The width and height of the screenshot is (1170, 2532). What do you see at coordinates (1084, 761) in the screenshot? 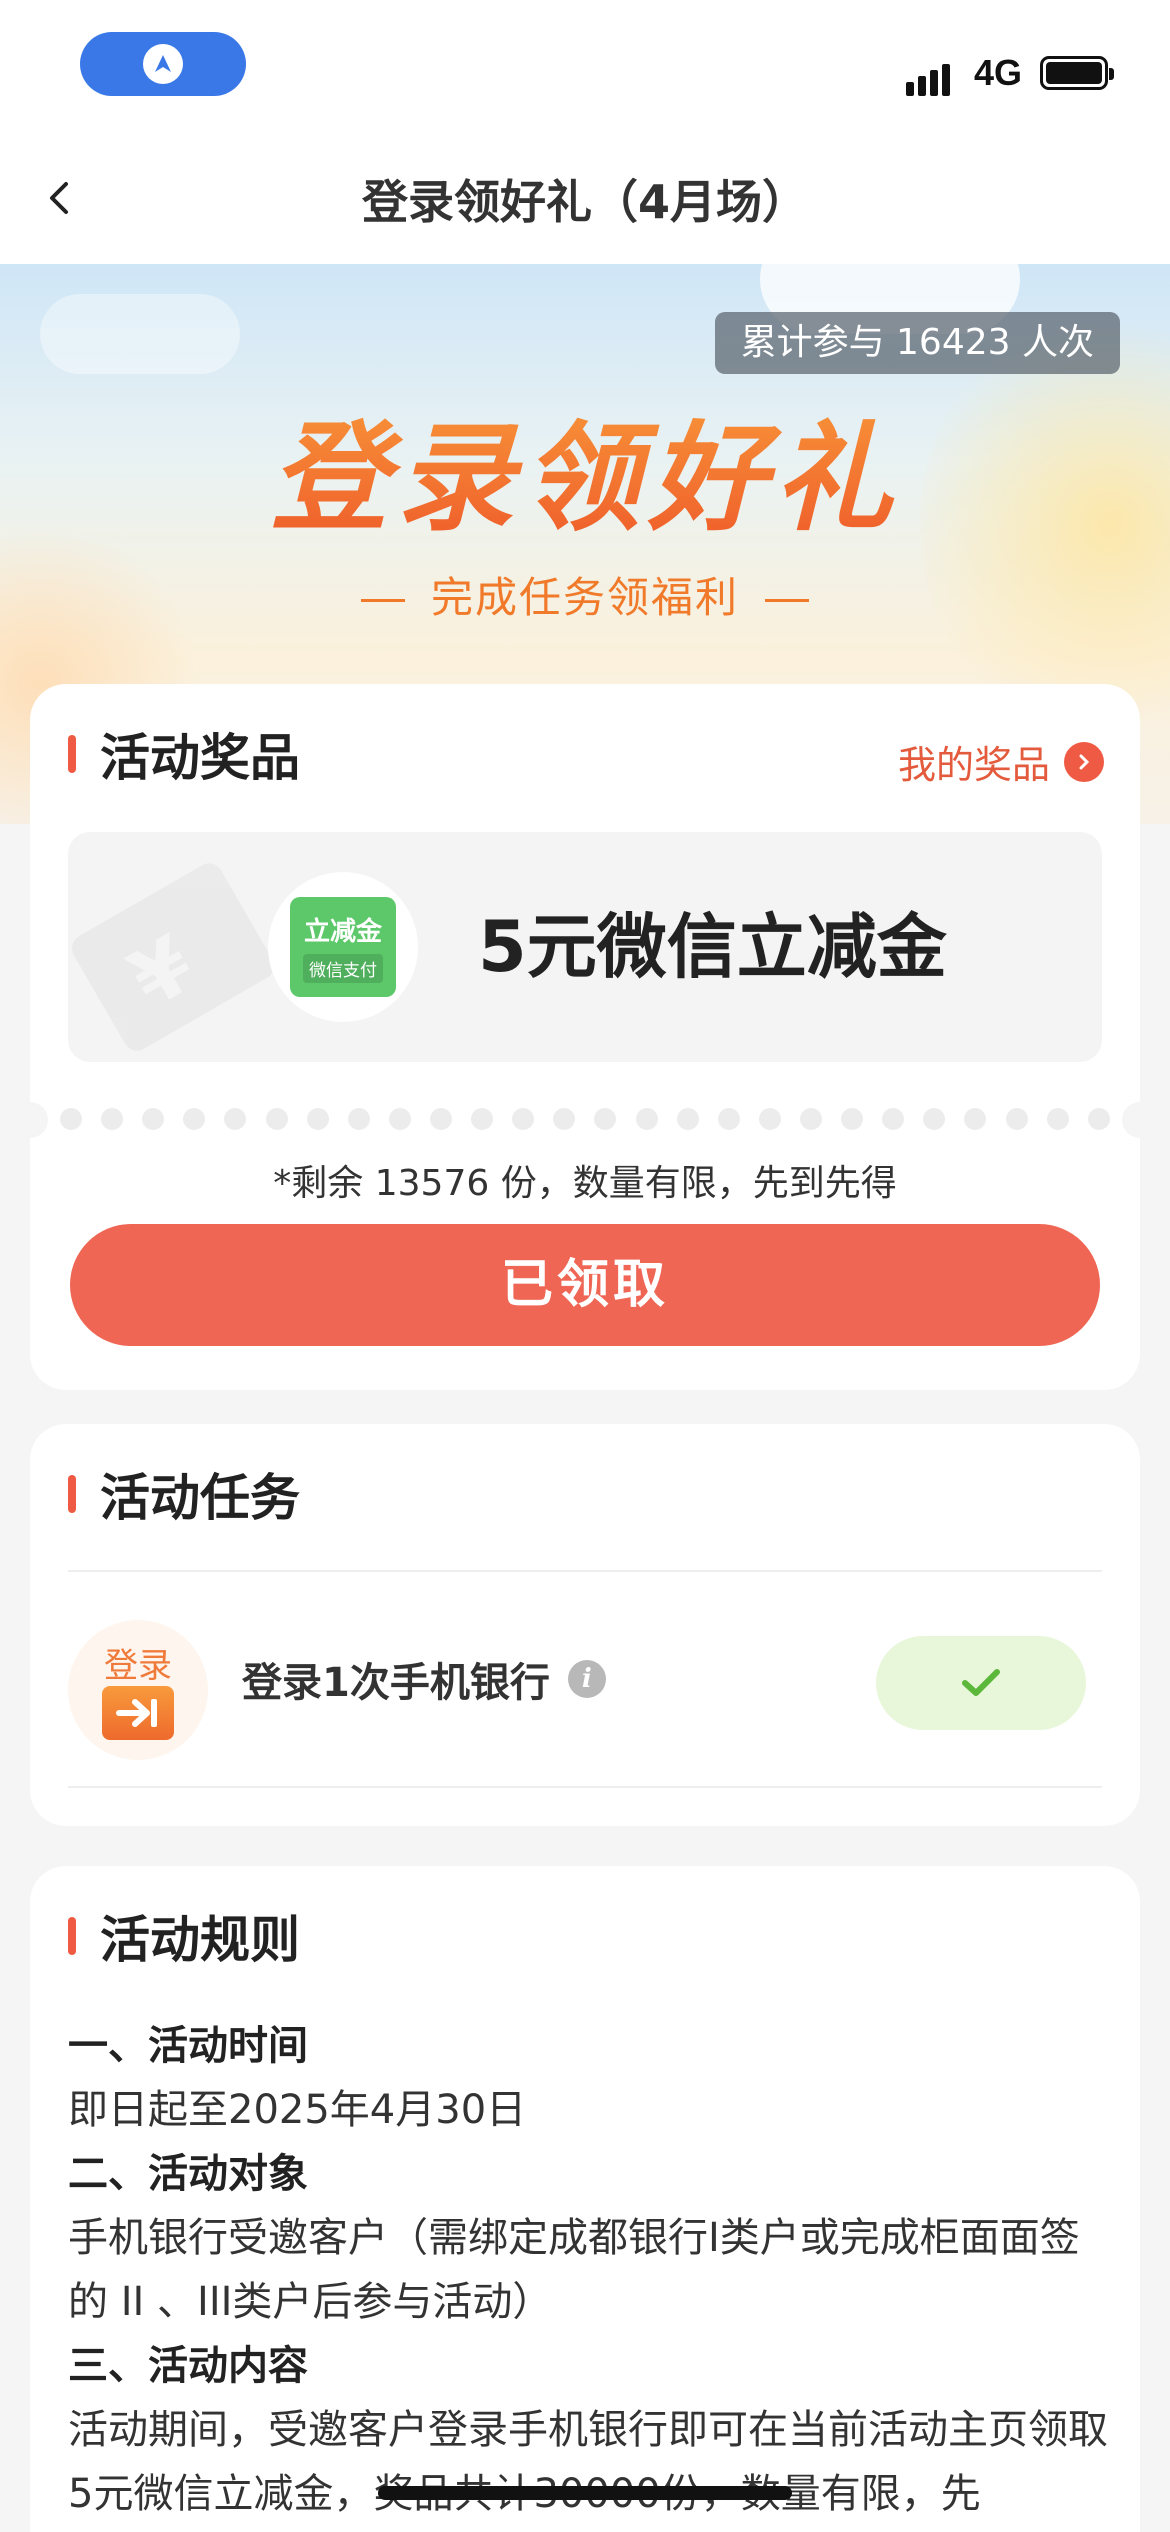
I see `chevron-right-icon` at bounding box center [1084, 761].